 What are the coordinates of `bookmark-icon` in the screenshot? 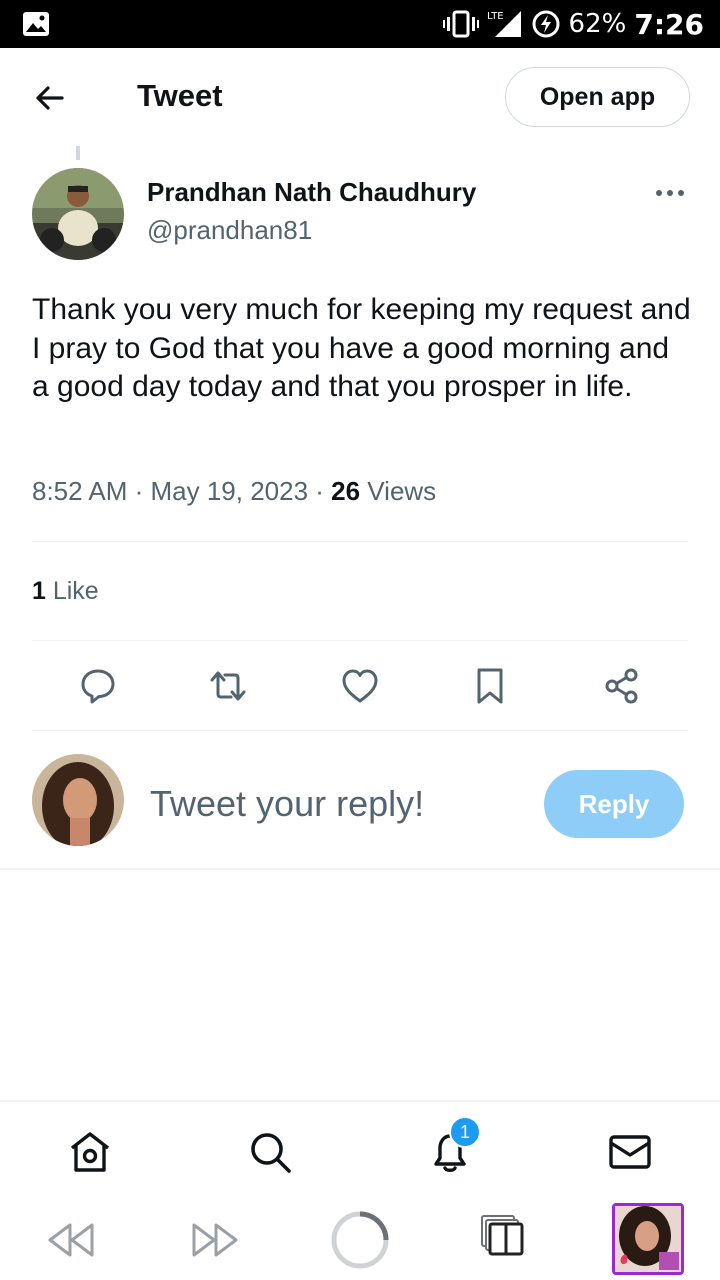 It's located at (490, 686).